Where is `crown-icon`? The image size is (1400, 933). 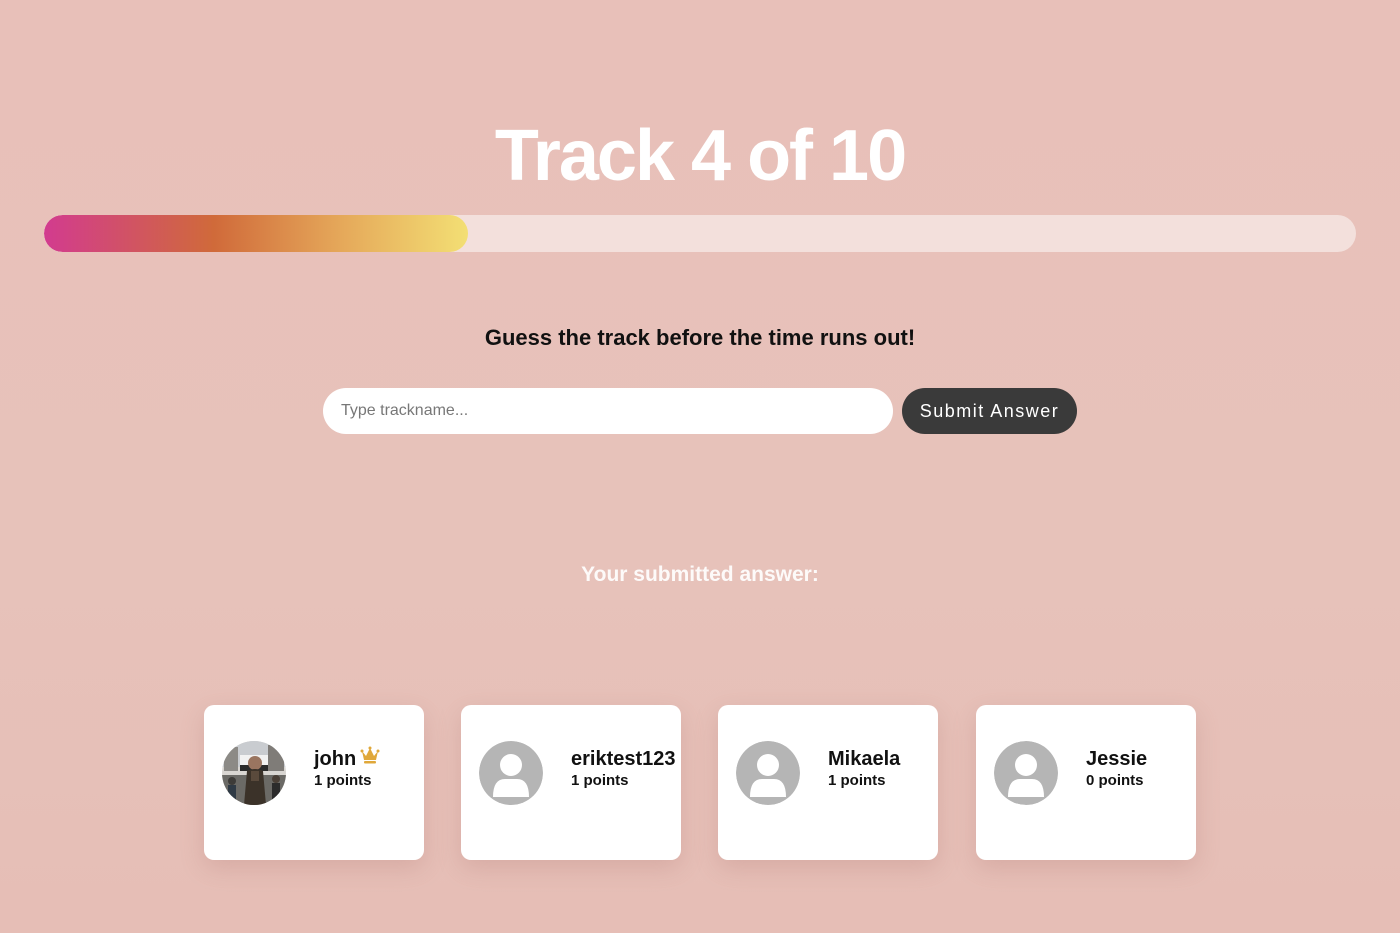
crown-icon is located at coordinates (370, 758).